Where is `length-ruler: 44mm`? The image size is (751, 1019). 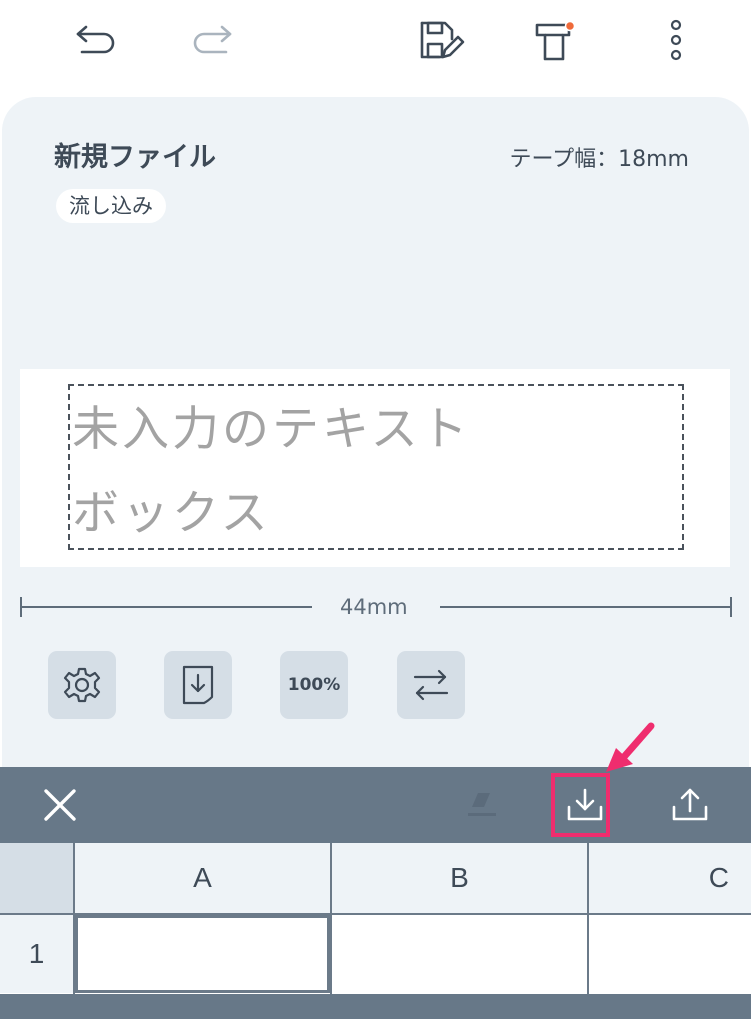 length-ruler: 44mm is located at coordinates (376, 607).